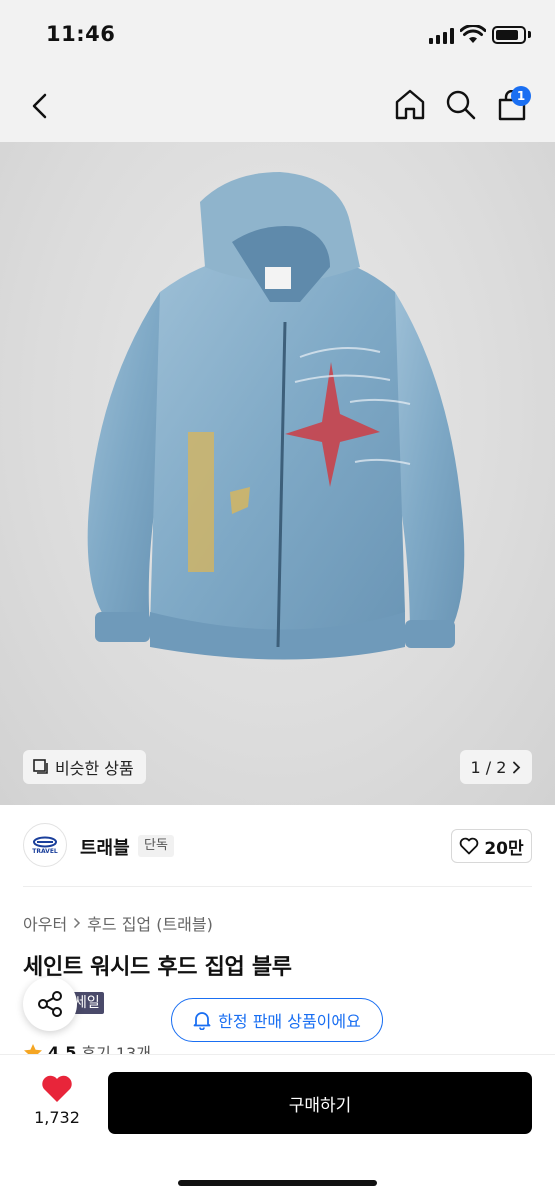 This screenshot has height=1200, width=555. I want to click on status-time: 11:46, so click(81, 34).